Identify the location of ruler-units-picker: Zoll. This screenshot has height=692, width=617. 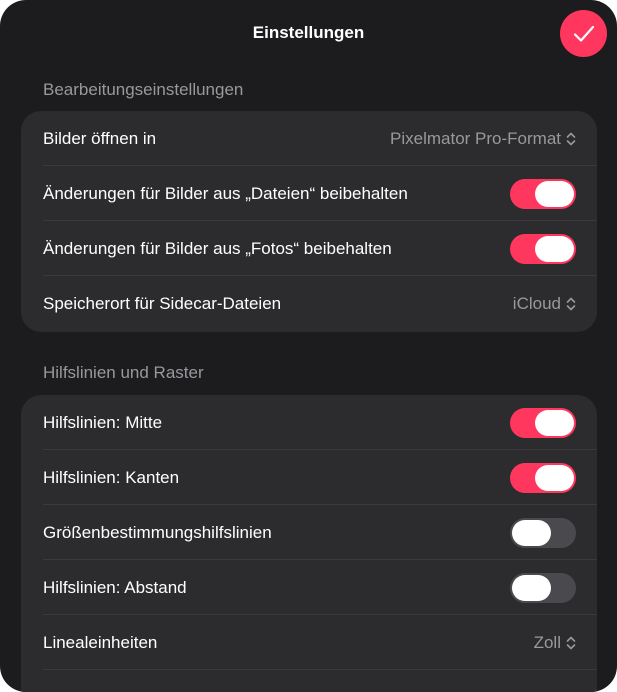
(555, 643).